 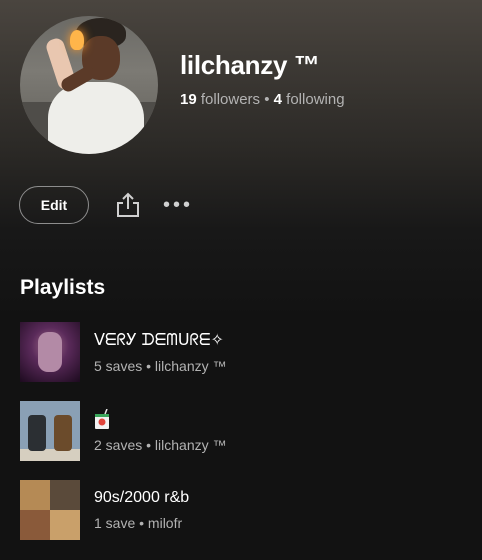 I want to click on playlist-subtitle: 2 saves • lilchanzy ™, so click(x=160, y=445).